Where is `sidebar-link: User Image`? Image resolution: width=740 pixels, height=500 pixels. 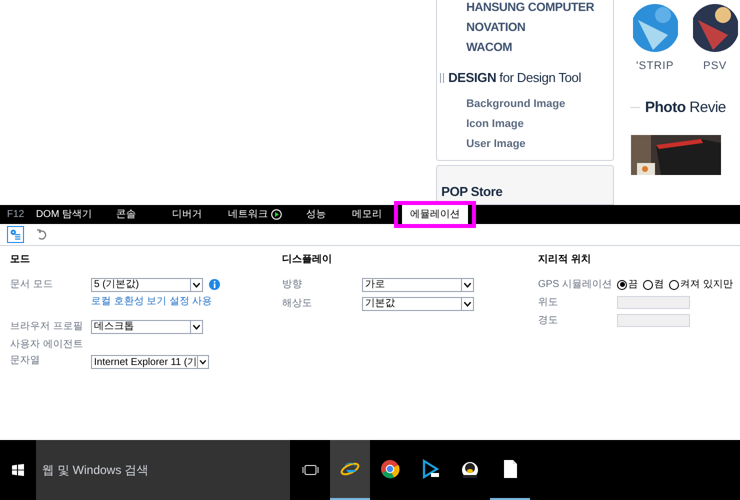 sidebar-link: User Image is located at coordinates (539, 144).